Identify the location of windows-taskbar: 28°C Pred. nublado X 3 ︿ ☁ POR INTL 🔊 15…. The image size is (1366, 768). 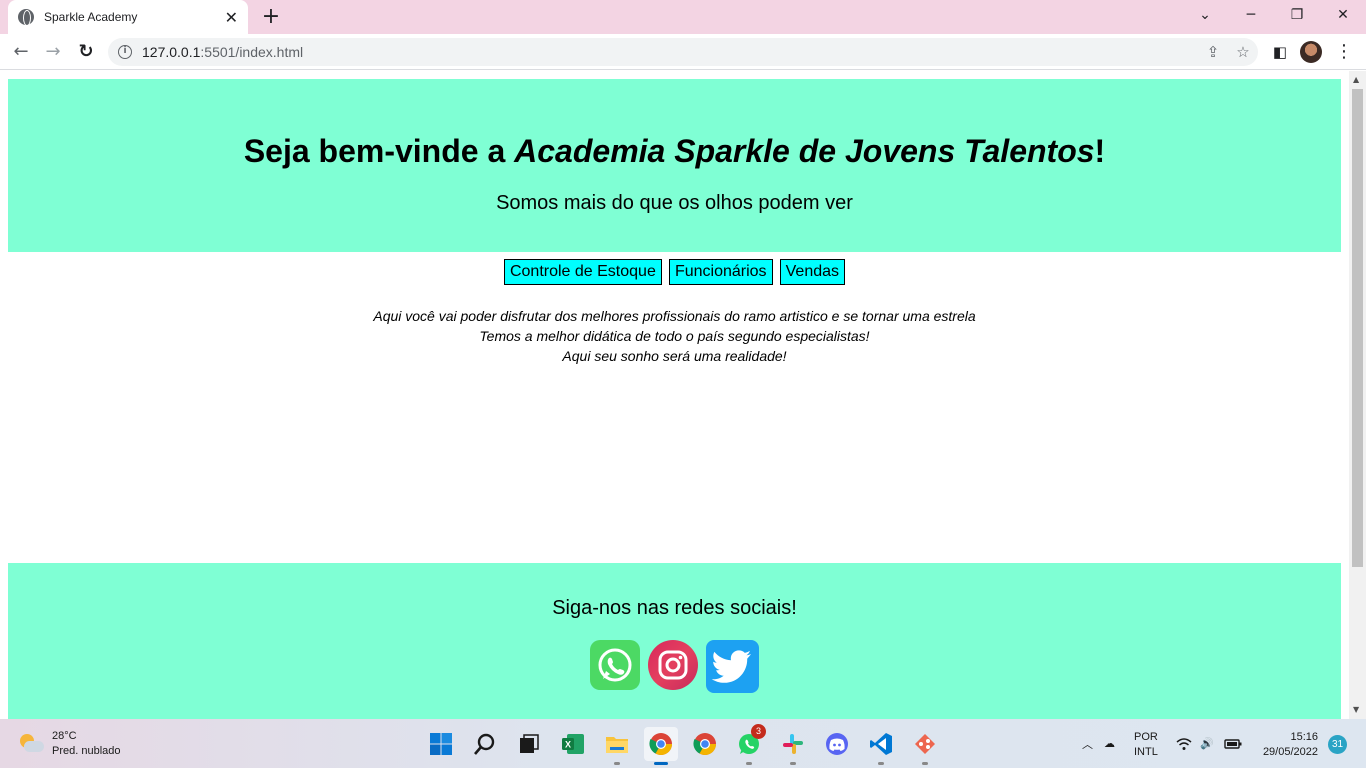
(683, 743).